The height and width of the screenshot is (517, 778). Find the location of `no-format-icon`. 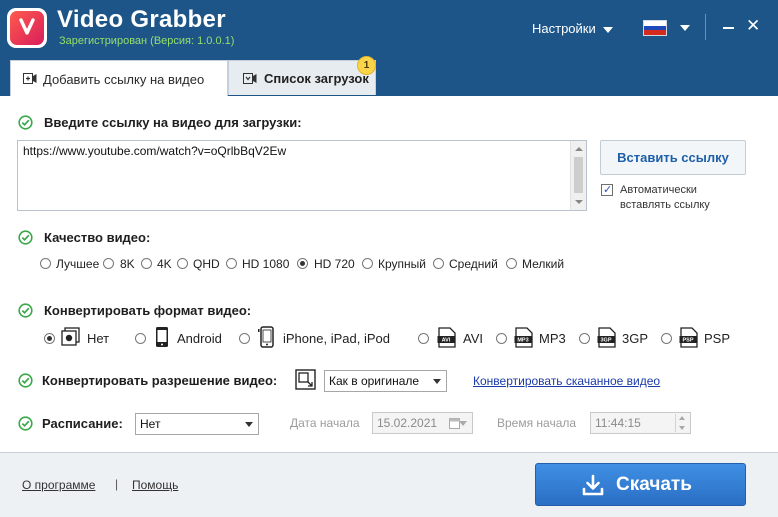

no-format-icon is located at coordinates (70, 336).